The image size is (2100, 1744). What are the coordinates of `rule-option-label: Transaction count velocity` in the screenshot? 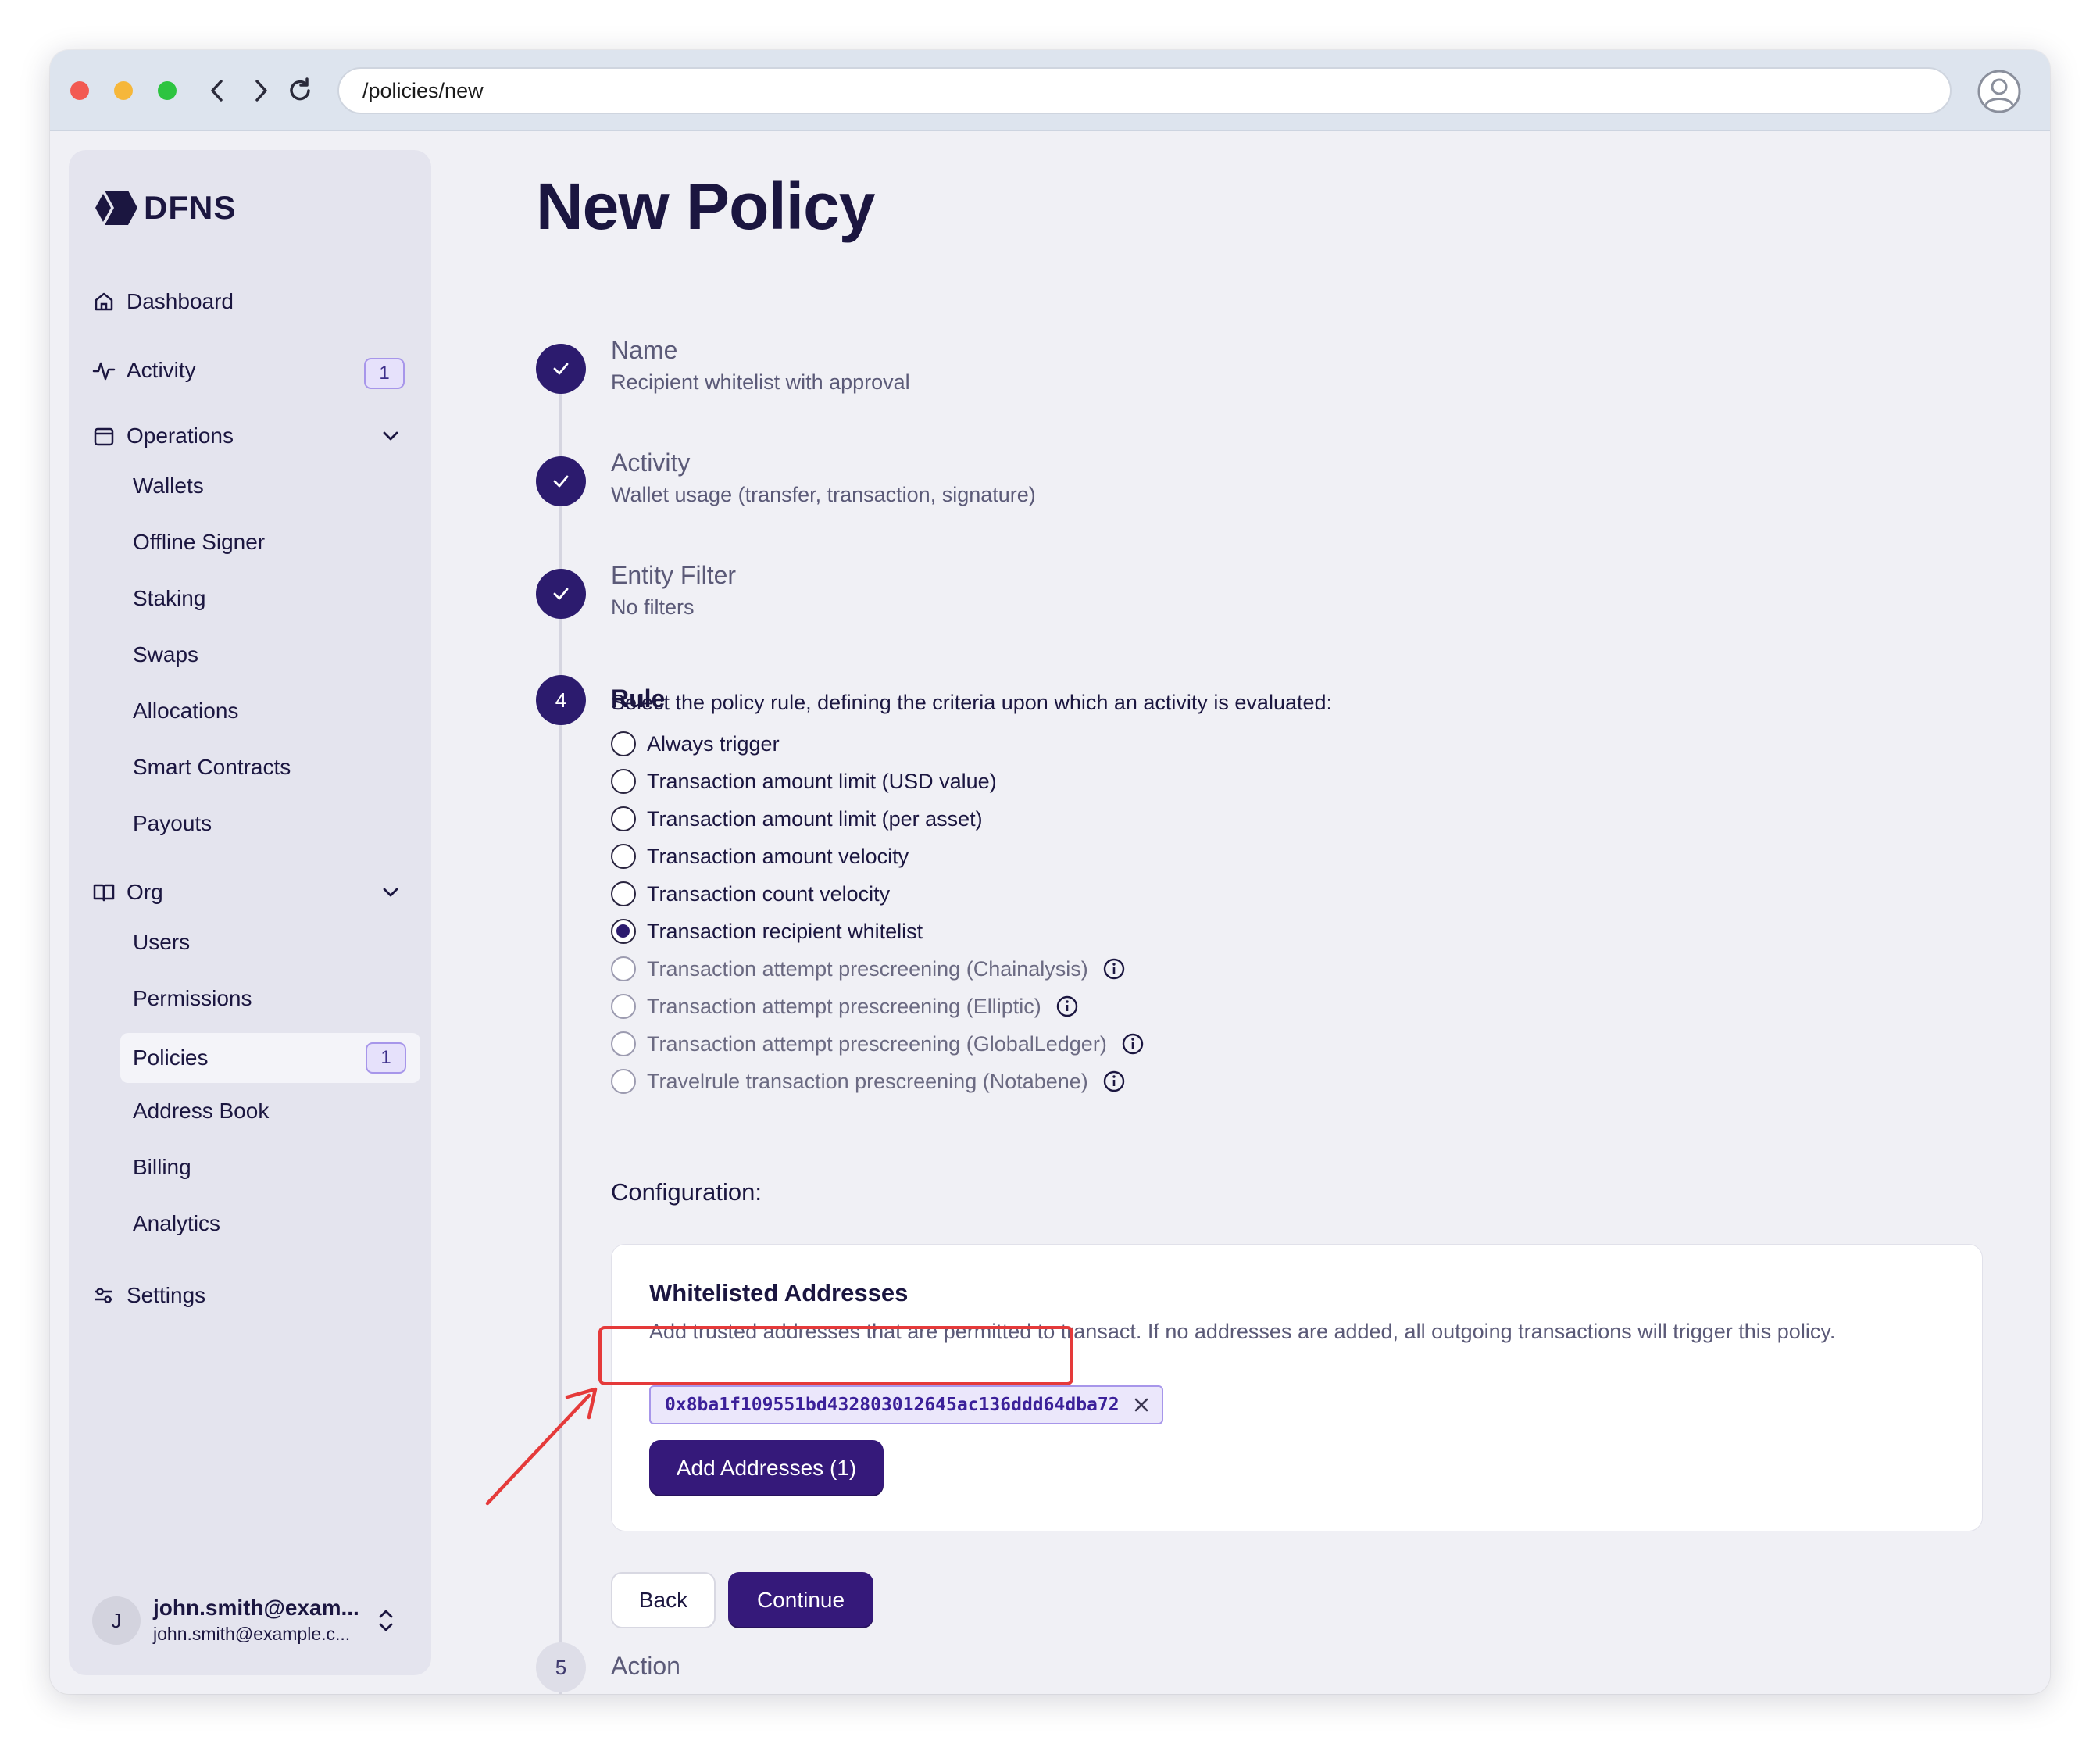 It's located at (769, 893).